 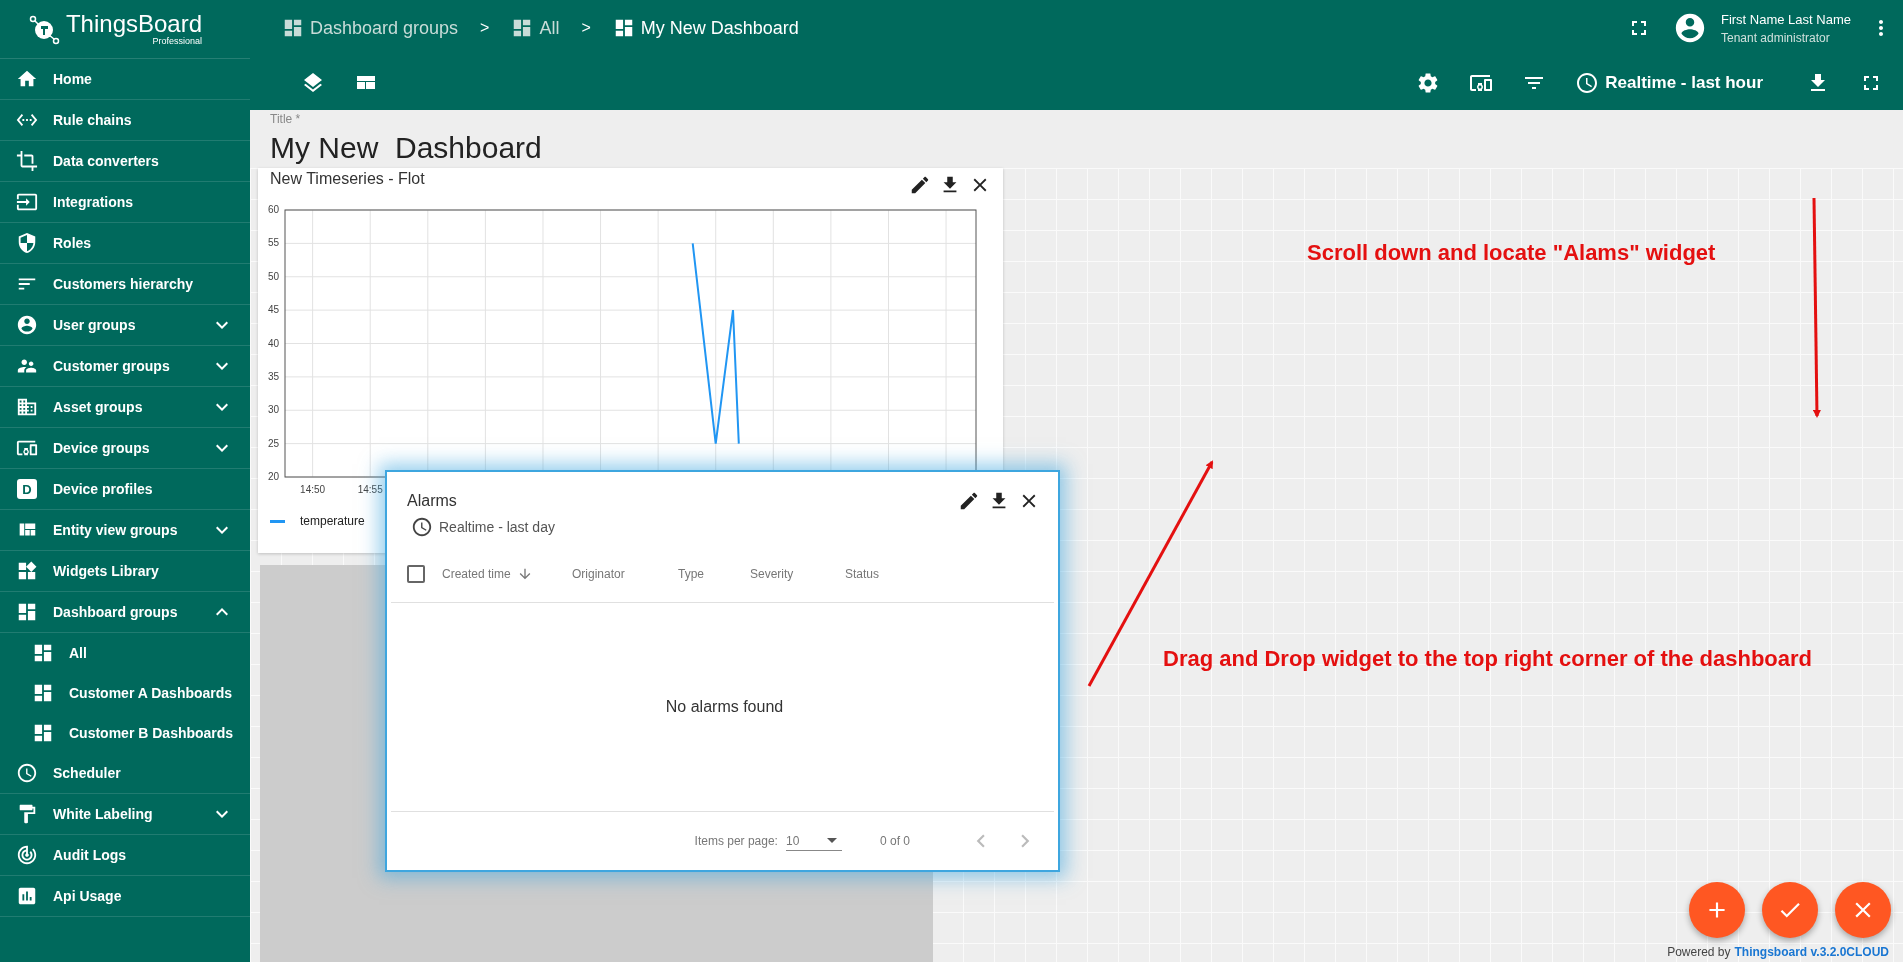 I want to click on timewindow-label: Realtime - last day, so click(x=497, y=527).